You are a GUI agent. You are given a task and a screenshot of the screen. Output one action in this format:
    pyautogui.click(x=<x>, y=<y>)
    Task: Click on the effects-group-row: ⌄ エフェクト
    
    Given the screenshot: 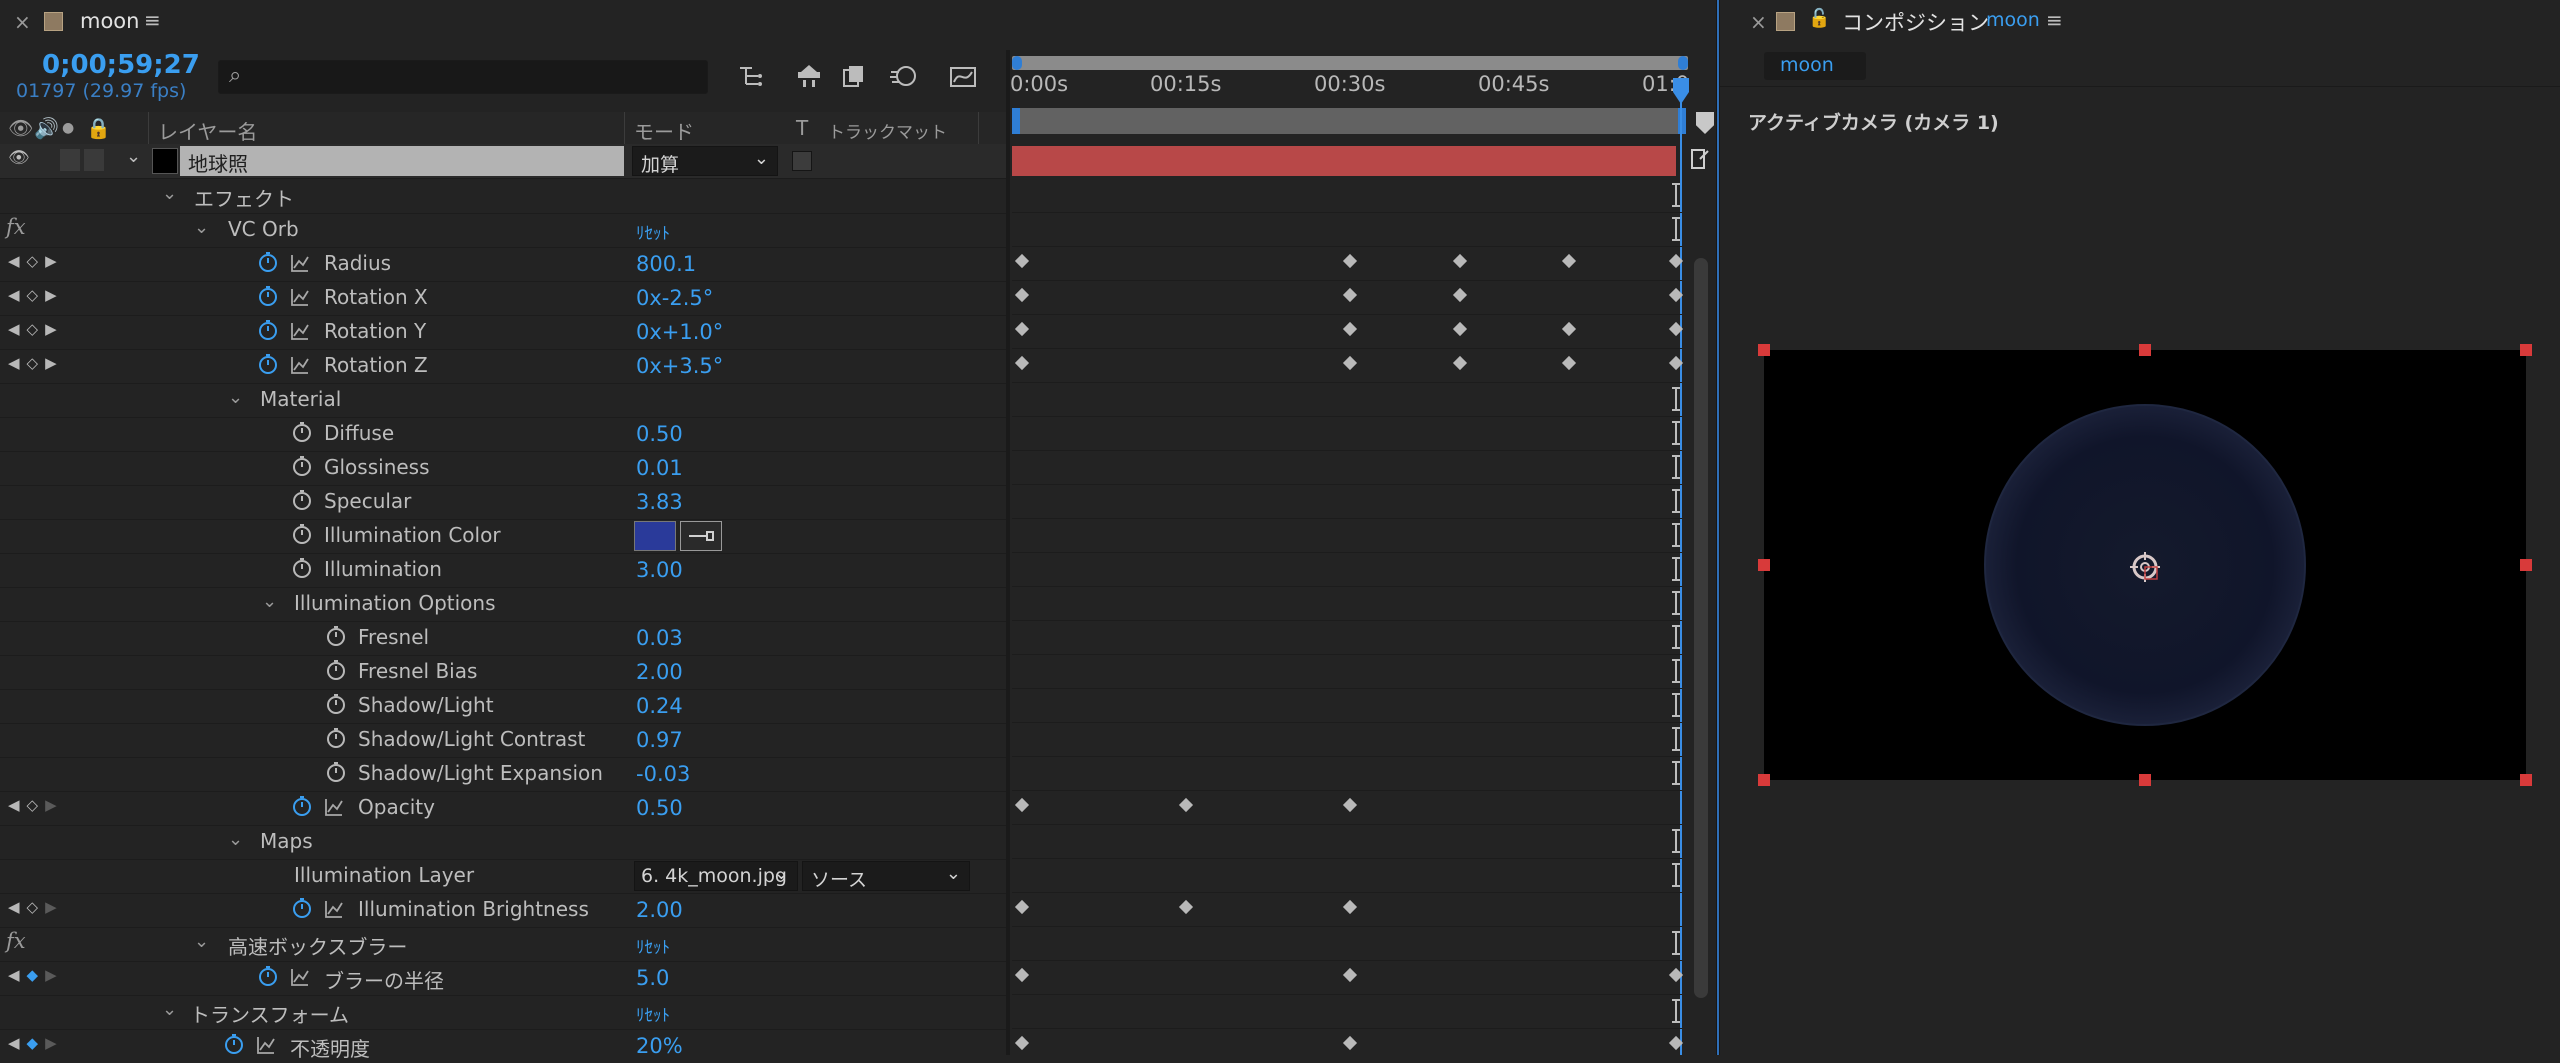 What is the action you would take?
    pyautogui.click(x=503, y=196)
    